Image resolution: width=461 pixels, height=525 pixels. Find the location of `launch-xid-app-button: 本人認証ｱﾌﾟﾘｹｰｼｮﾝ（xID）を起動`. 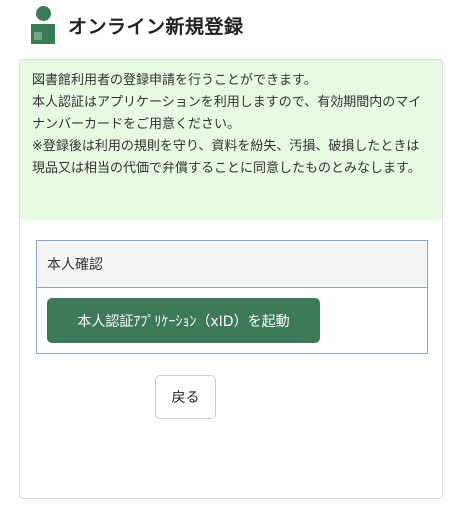

launch-xid-app-button: 本人認証ｱﾌﾟﾘｹｰｼｮﾝ（xID）を起動 is located at coordinates (183, 320).